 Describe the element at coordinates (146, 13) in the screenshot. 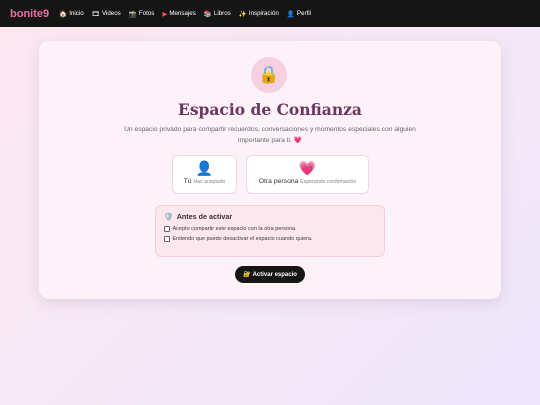

I see `nav-item-label: Fotos` at that location.